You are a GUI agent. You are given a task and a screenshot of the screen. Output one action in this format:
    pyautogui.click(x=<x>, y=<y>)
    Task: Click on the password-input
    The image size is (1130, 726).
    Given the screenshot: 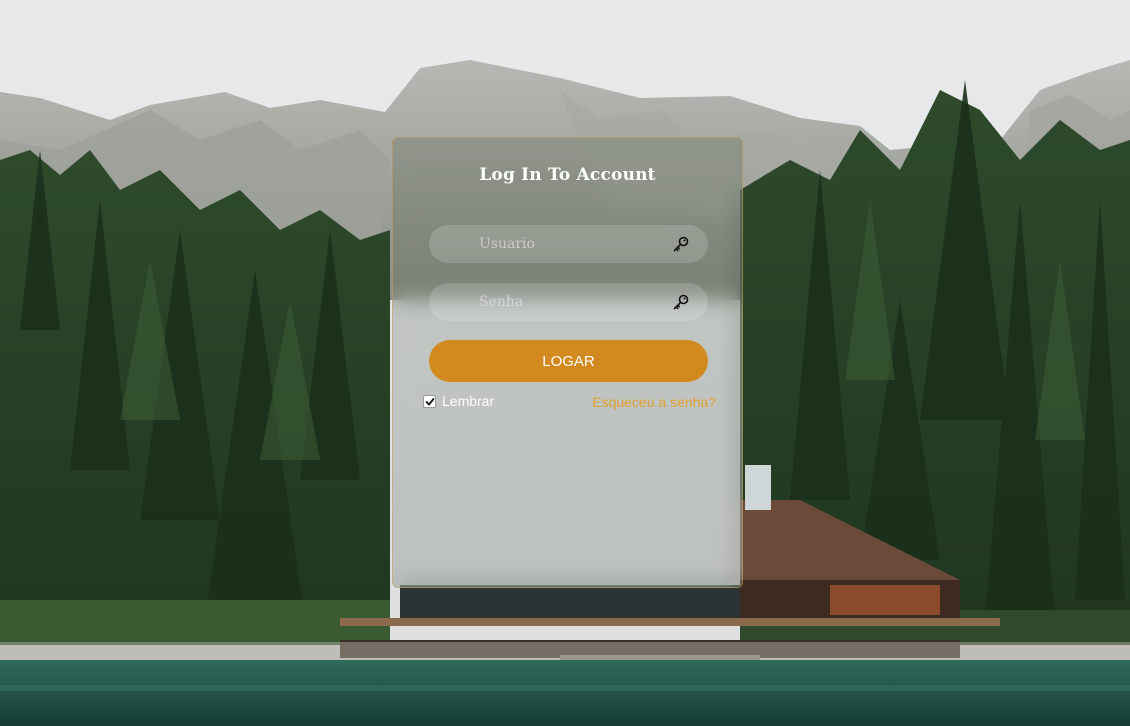 What is the action you would take?
    pyautogui.click(x=568, y=302)
    